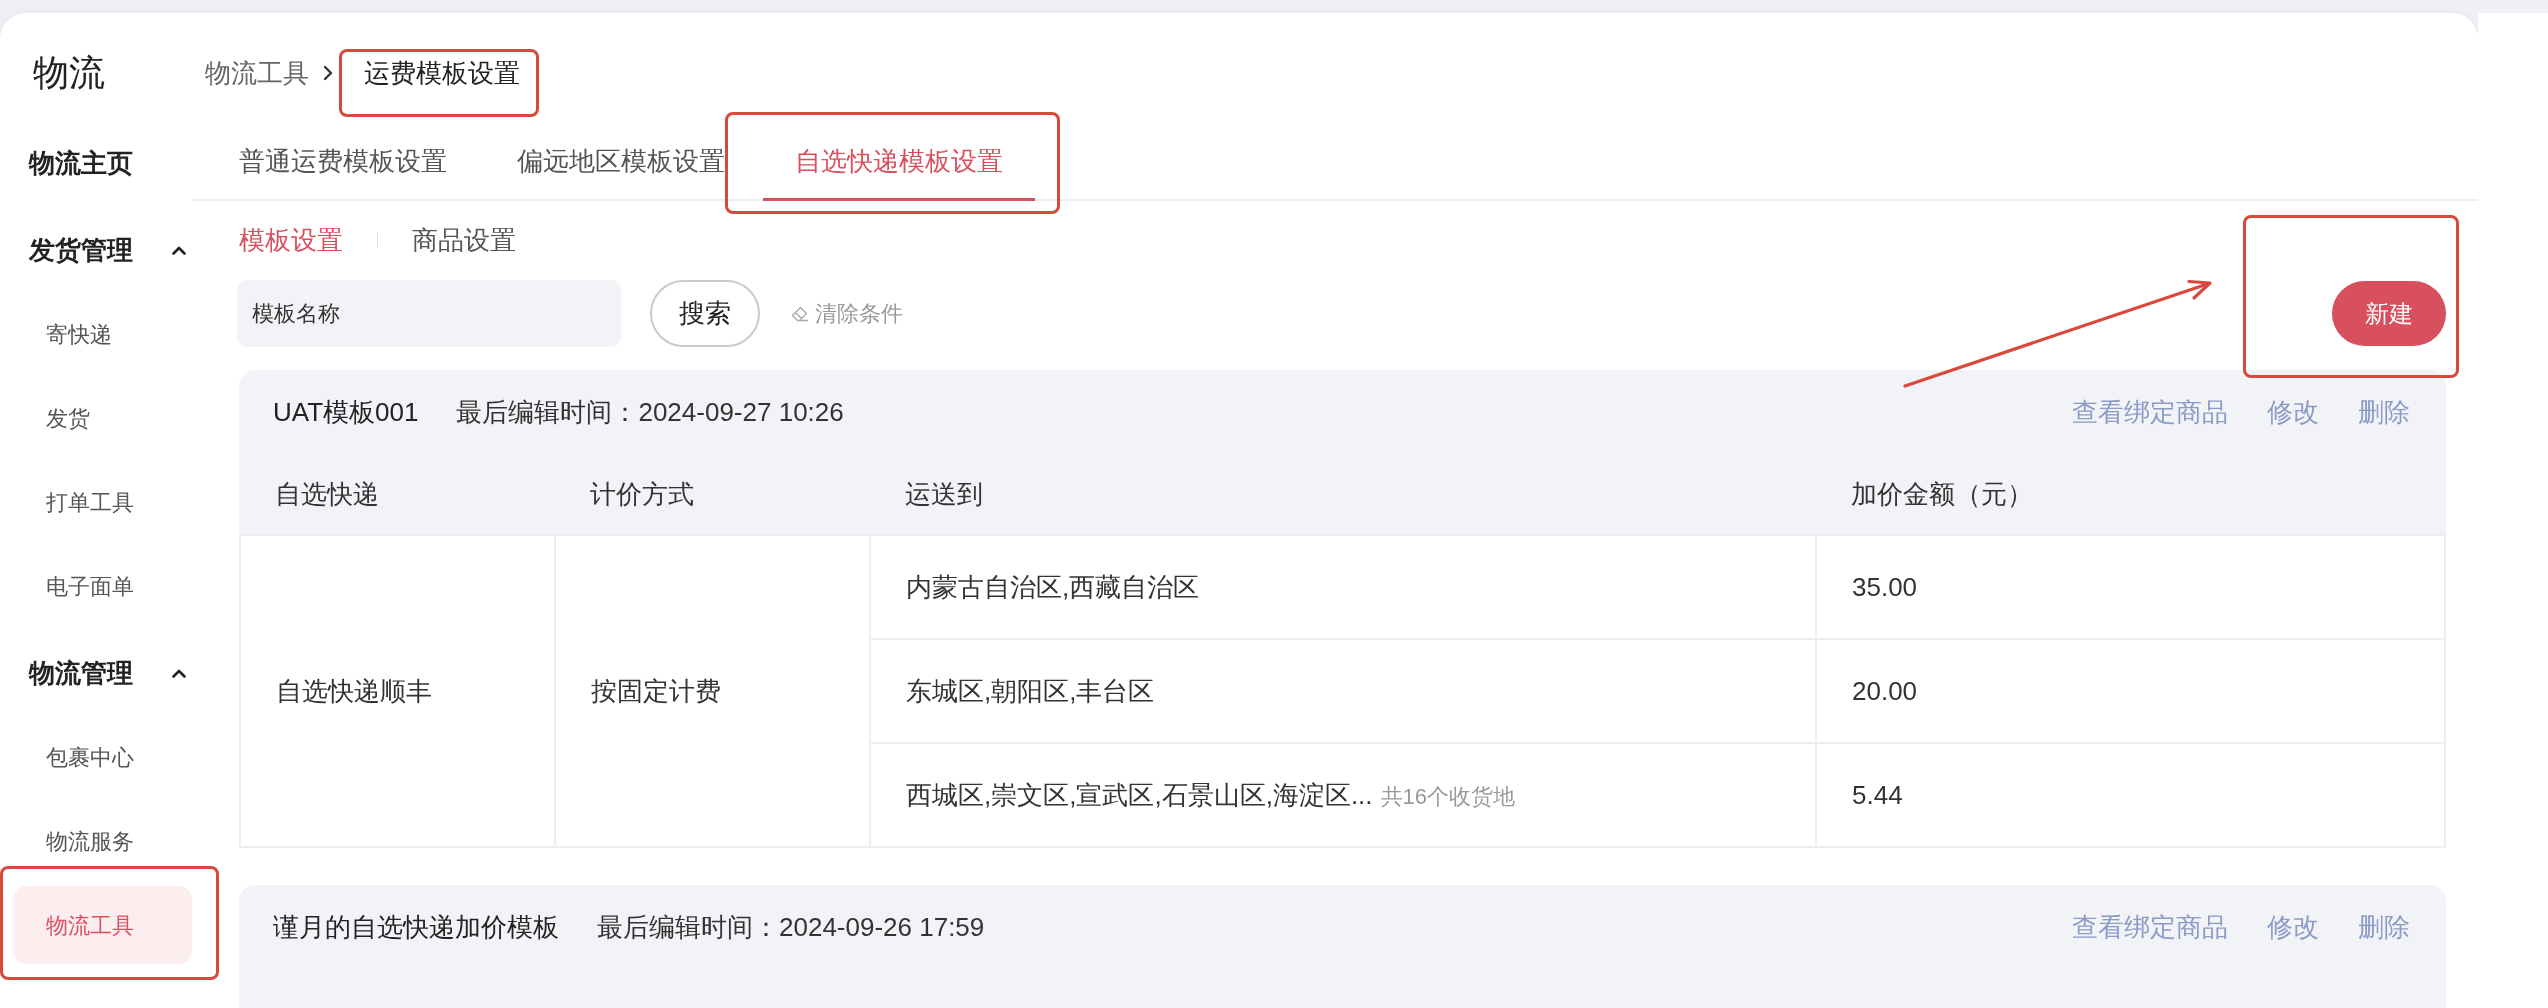 This screenshot has height=1008, width=2548. What do you see at coordinates (102, 673) in the screenshot?
I see `nav-group-header: 物流管理` at bounding box center [102, 673].